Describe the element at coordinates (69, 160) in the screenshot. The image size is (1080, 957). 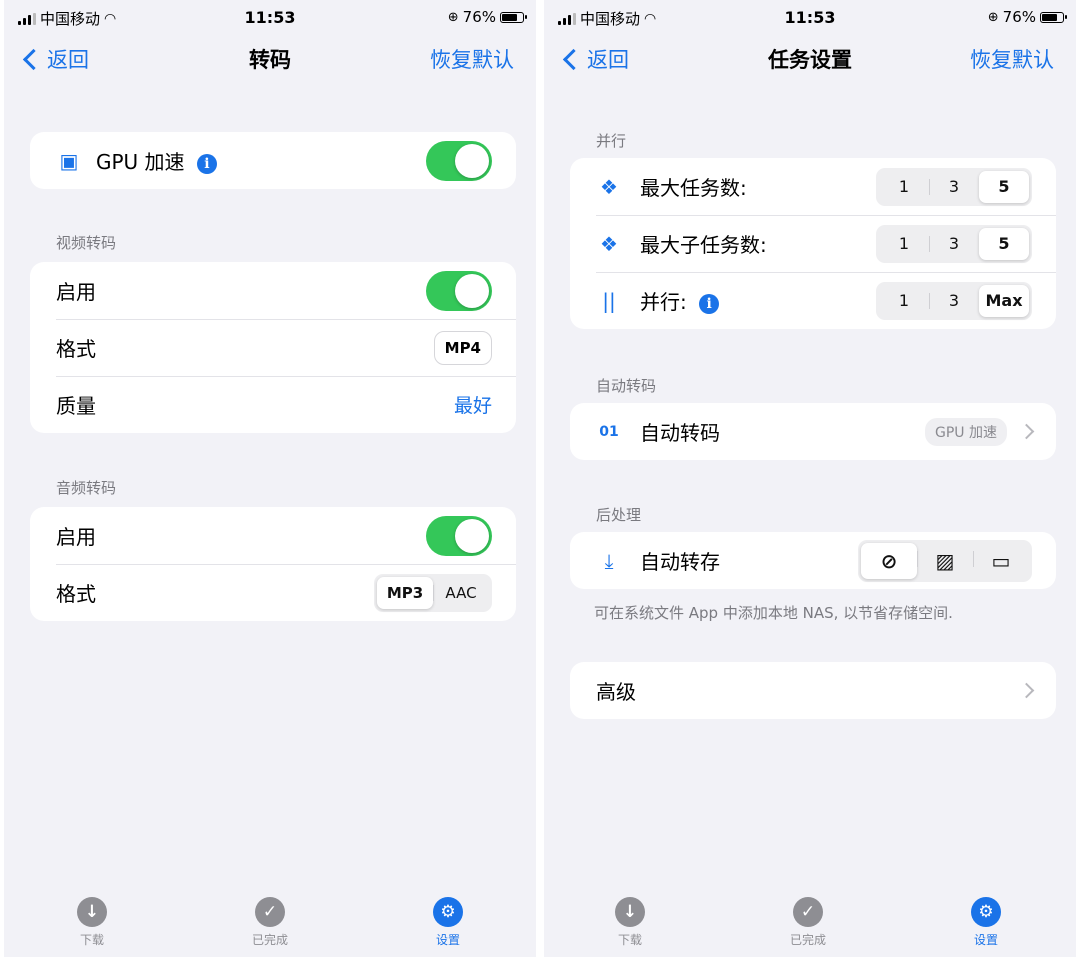
I see `chip-icon: ▣` at that location.